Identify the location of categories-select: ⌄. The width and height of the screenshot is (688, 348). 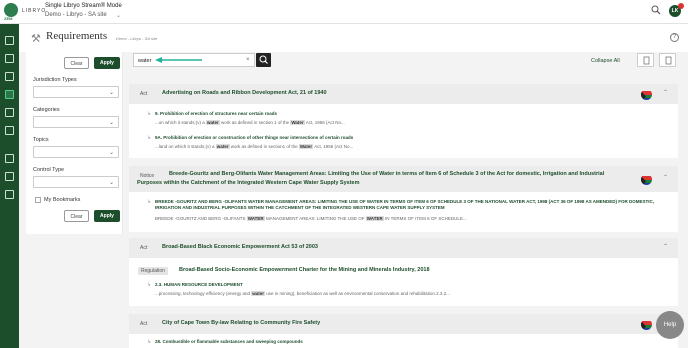
(76, 122).